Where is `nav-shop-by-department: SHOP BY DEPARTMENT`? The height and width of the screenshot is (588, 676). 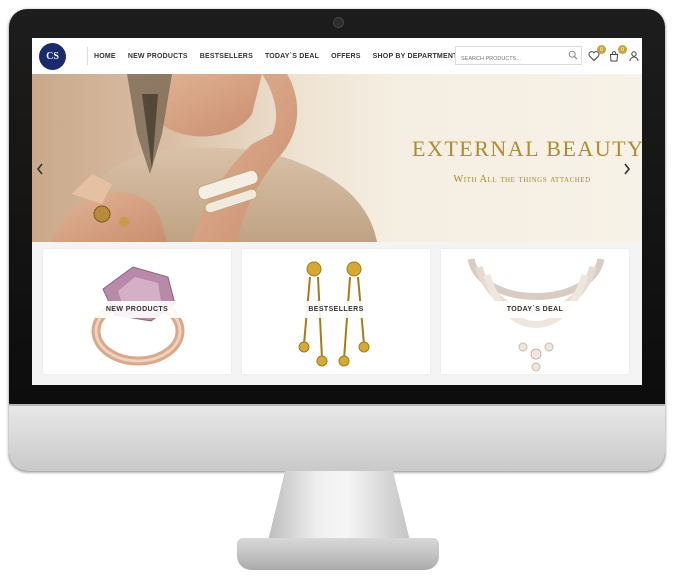
nav-shop-by-department: SHOP BY DEPARTMENT is located at coordinates (415, 56).